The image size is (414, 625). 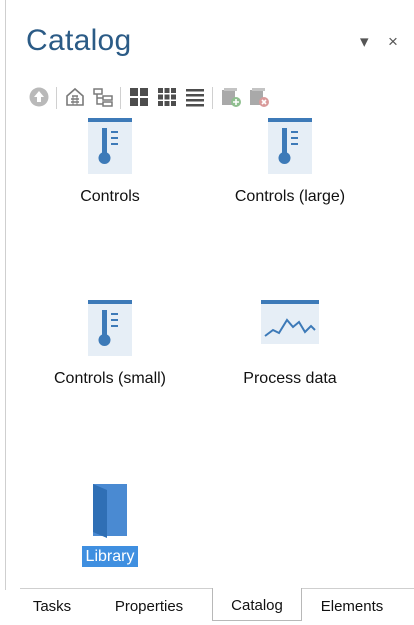 I want to click on panel-tabs: Tasks Properties Catalog Elements, so click(x=217, y=604).